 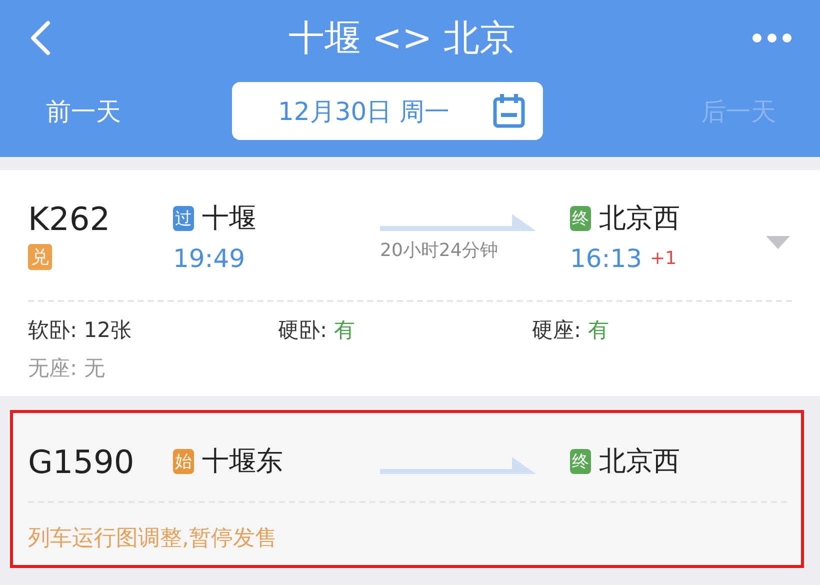 I want to click on seat-availability: 无座: 无, so click(x=67, y=368).